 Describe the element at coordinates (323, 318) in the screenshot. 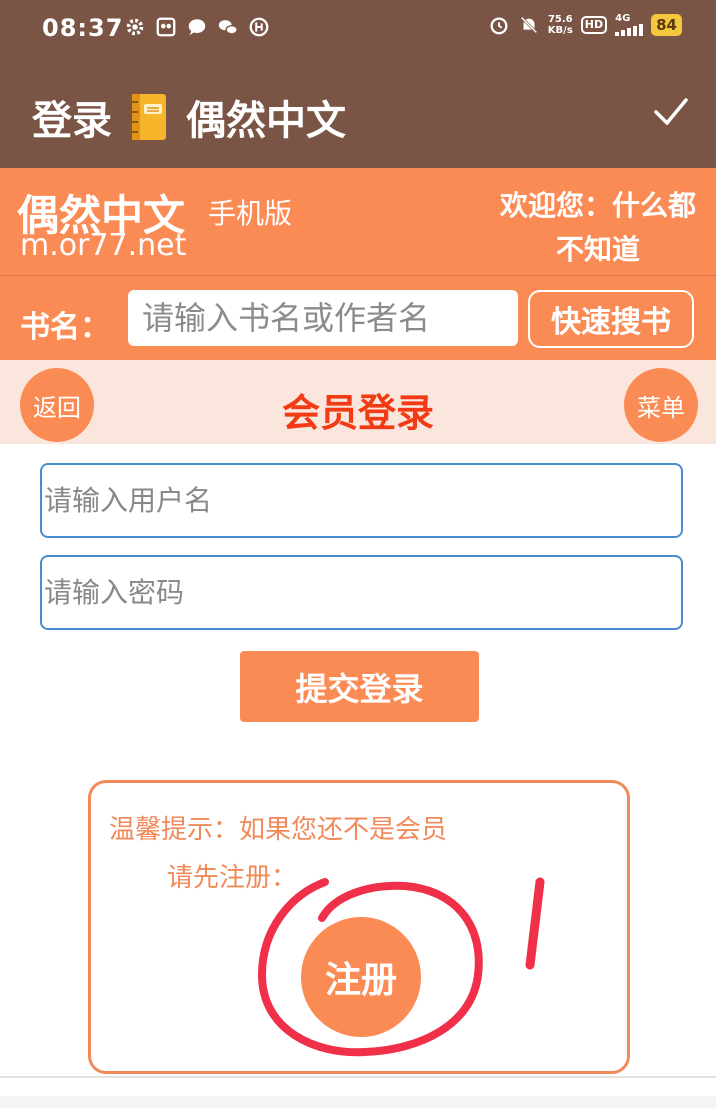

I see `search-input` at that location.